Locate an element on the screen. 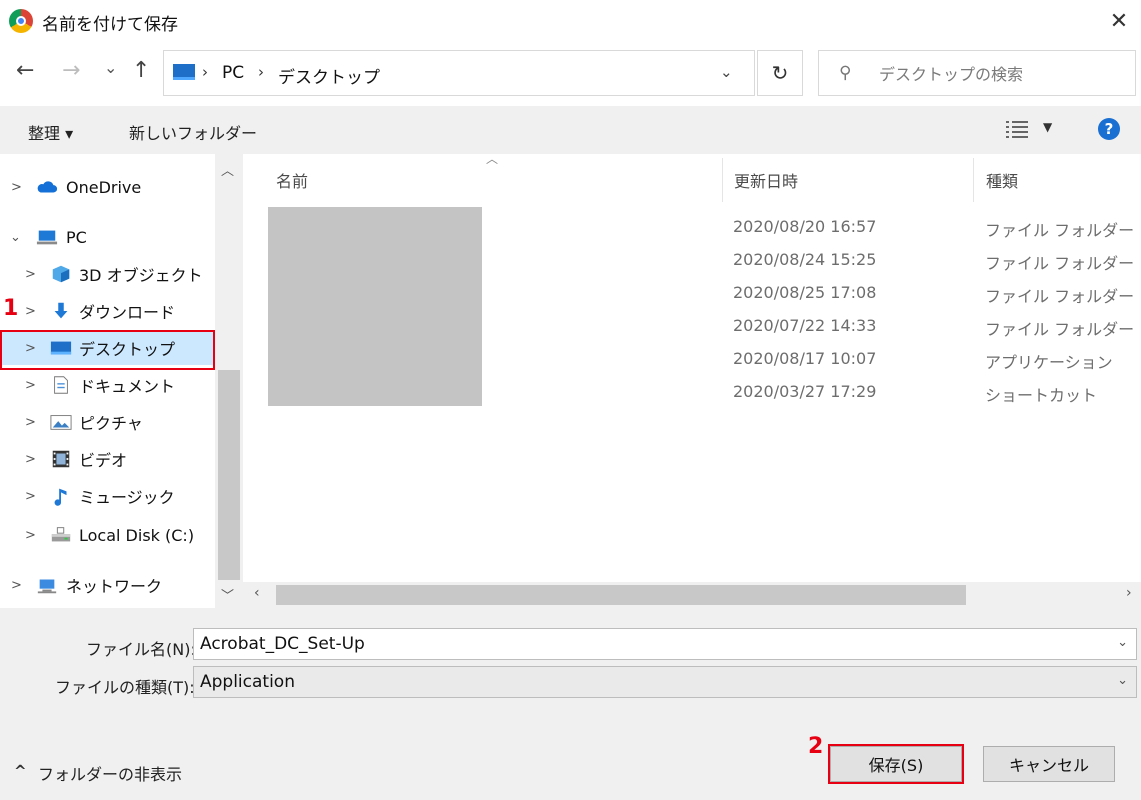 Image resolution: width=1141 pixels, height=800 pixels. cloud-icon is located at coordinates (47, 187).